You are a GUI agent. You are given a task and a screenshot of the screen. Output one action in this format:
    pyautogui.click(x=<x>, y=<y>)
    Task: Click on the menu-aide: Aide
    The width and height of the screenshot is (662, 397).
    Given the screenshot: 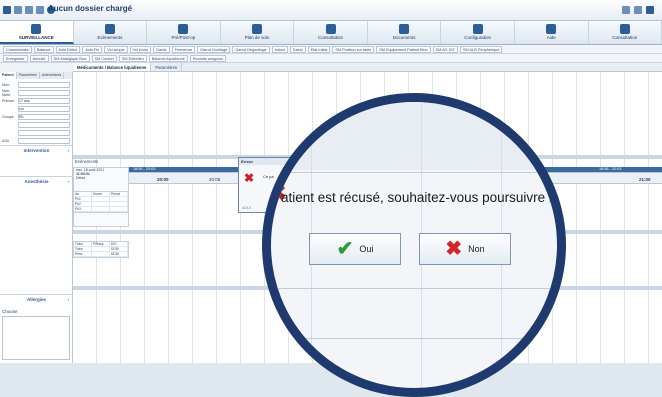 What is the action you would take?
    pyautogui.click(x=552, y=32)
    